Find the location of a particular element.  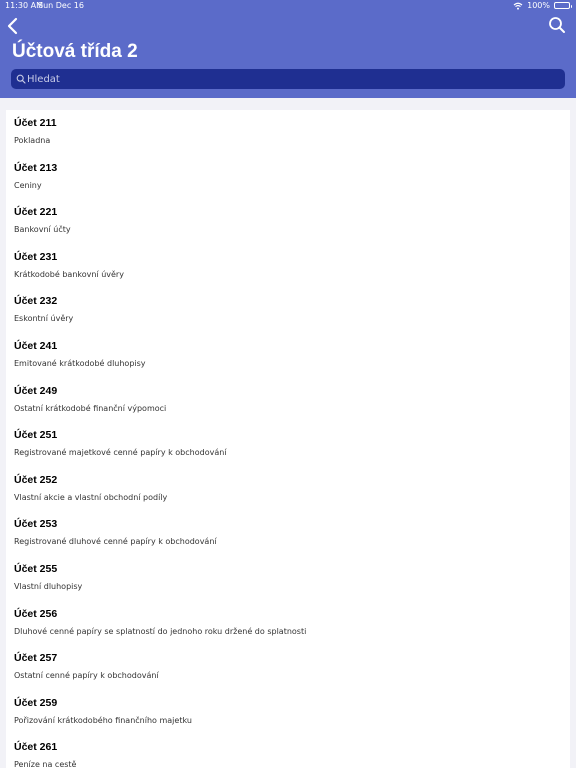

page-title: Účtová třída 2 is located at coordinates (75, 51).